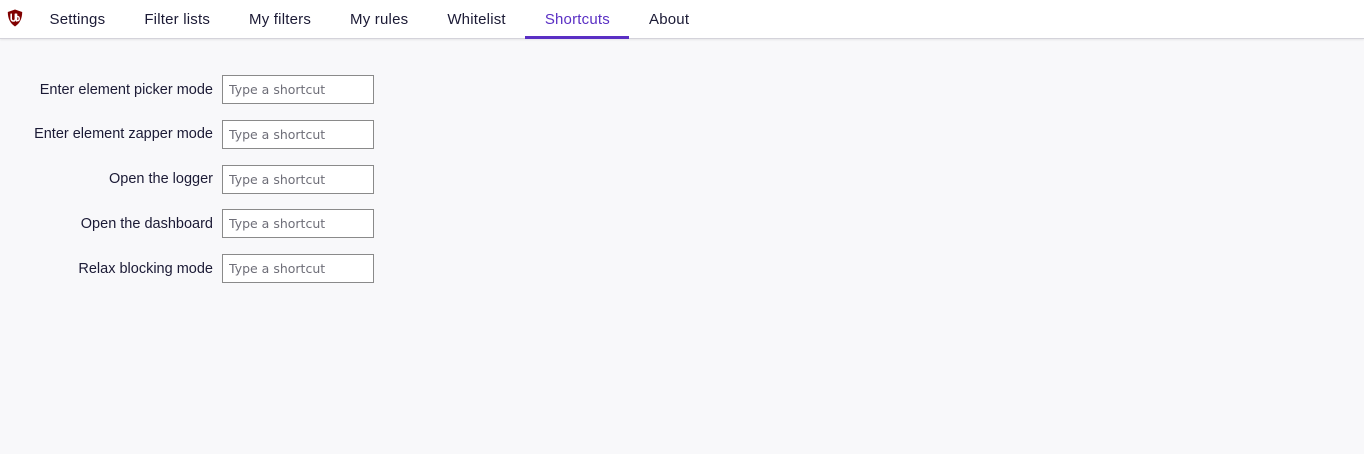 Image resolution: width=1364 pixels, height=454 pixels. What do you see at coordinates (123, 134) in the screenshot?
I see `shortcut-label: Enter element zapper mode` at bounding box center [123, 134].